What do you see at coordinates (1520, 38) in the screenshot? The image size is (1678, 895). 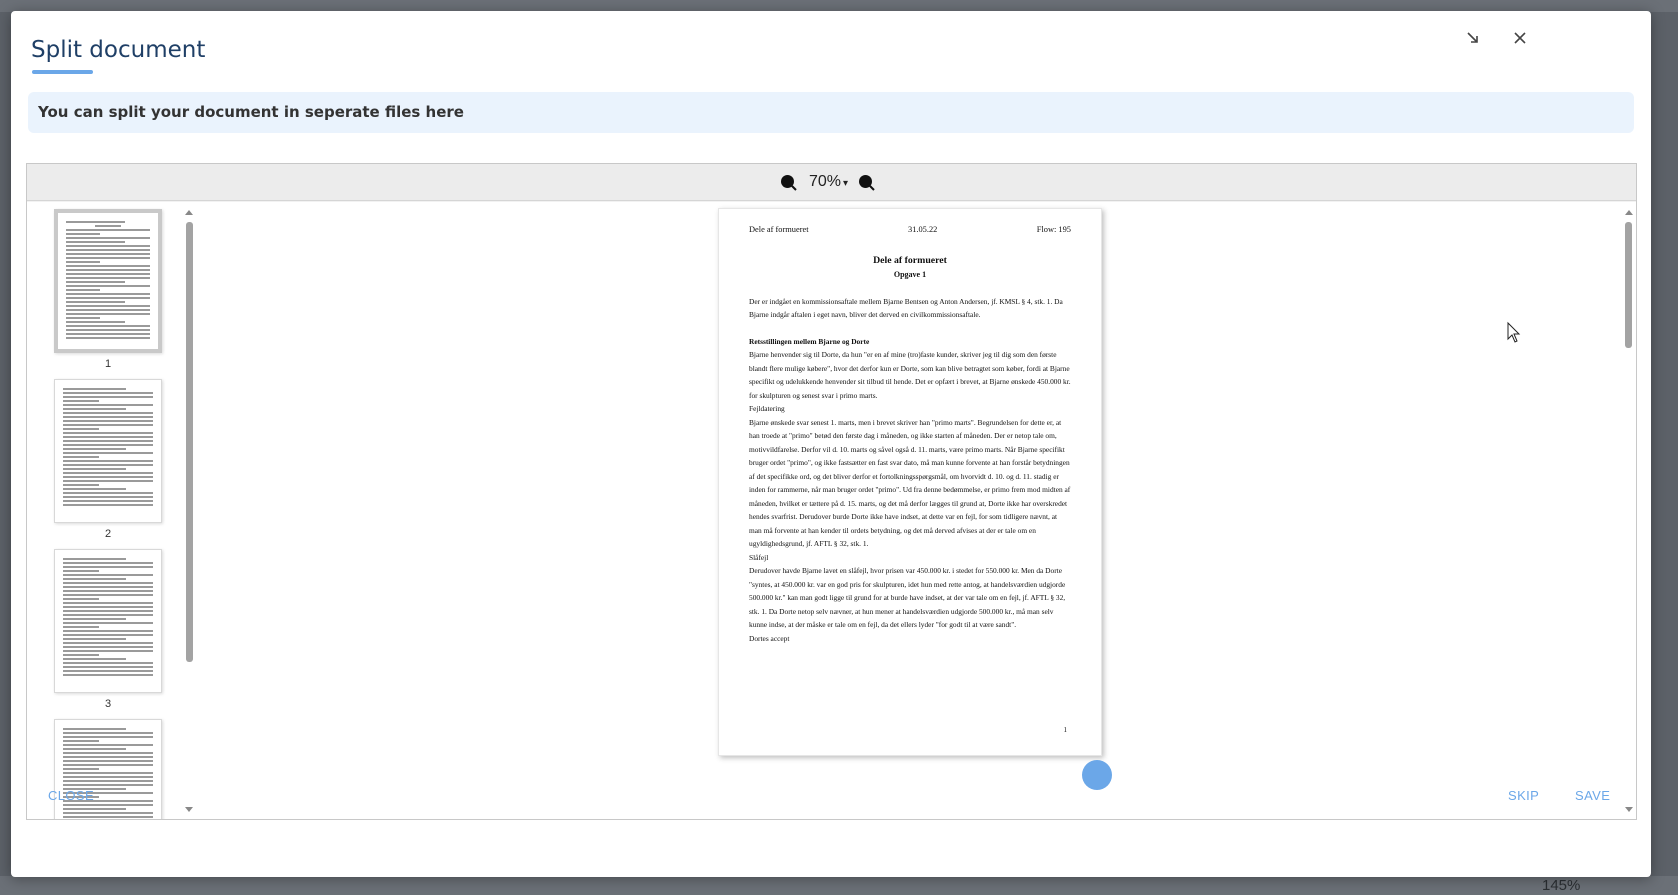 I see `close-icon` at bounding box center [1520, 38].